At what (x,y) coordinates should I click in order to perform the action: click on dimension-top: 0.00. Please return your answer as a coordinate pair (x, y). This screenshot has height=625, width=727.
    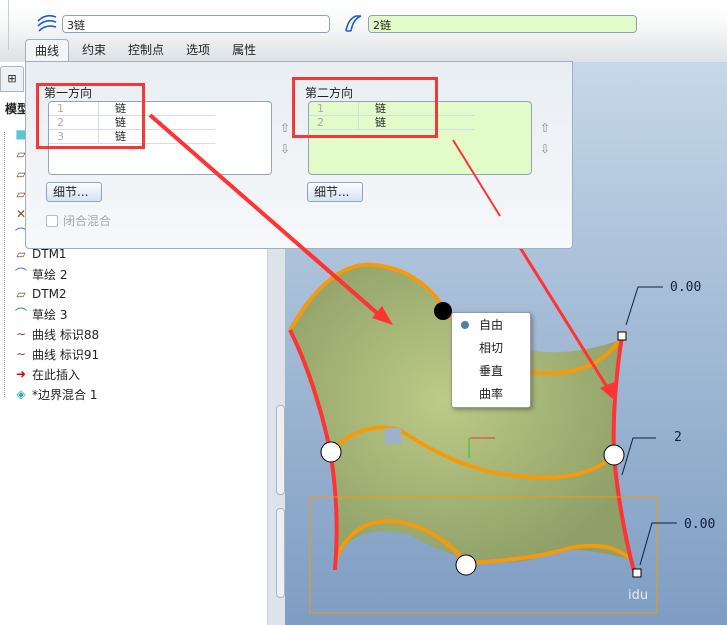
    Looking at the image, I should click on (685, 287).